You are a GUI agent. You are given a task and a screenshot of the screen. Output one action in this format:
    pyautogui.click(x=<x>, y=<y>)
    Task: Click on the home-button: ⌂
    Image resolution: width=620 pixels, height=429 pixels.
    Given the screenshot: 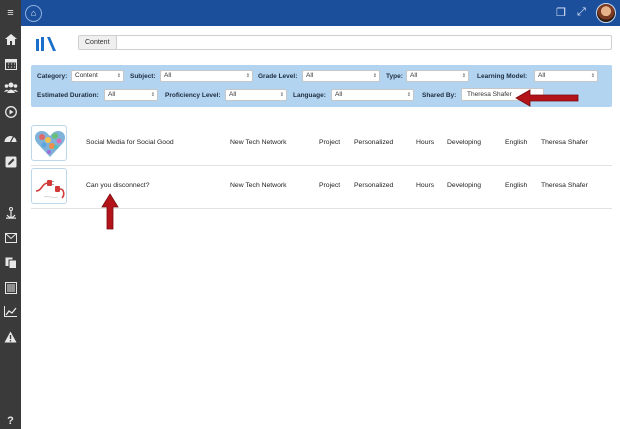 What is the action you would take?
    pyautogui.click(x=33, y=13)
    